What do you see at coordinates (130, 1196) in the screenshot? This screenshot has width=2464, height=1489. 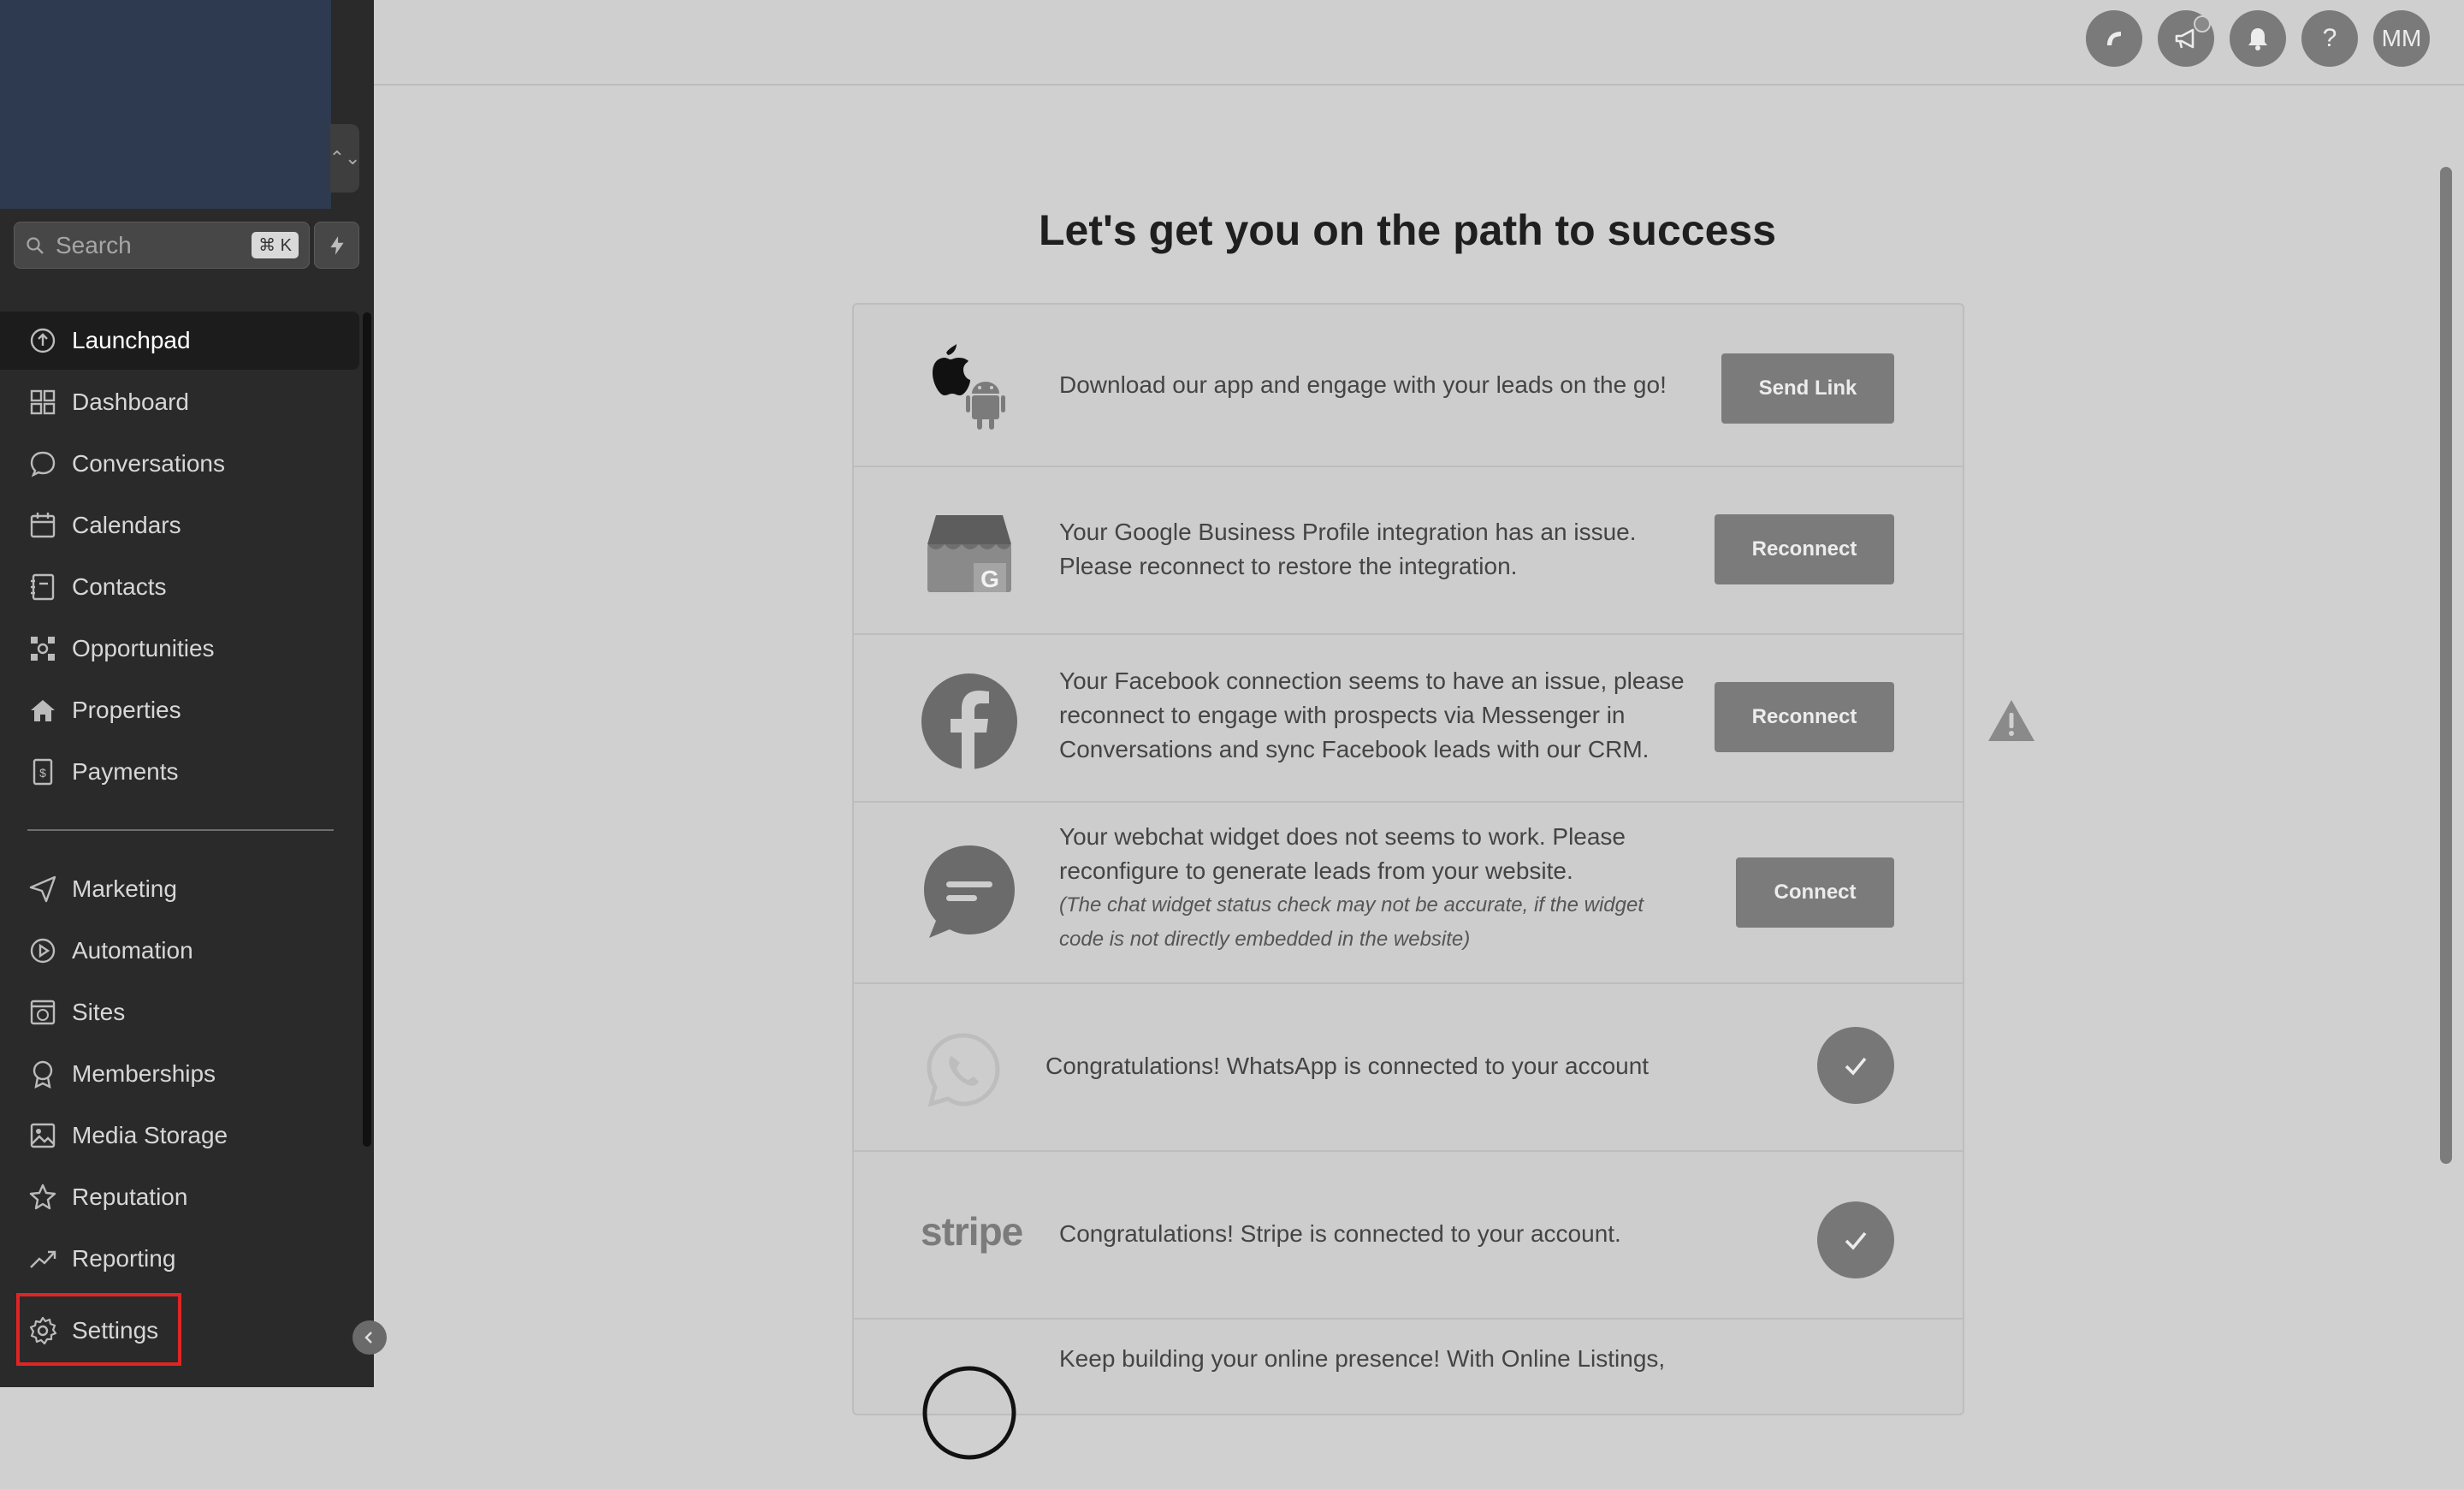 I see `sidebar-item-label: Reputation` at bounding box center [130, 1196].